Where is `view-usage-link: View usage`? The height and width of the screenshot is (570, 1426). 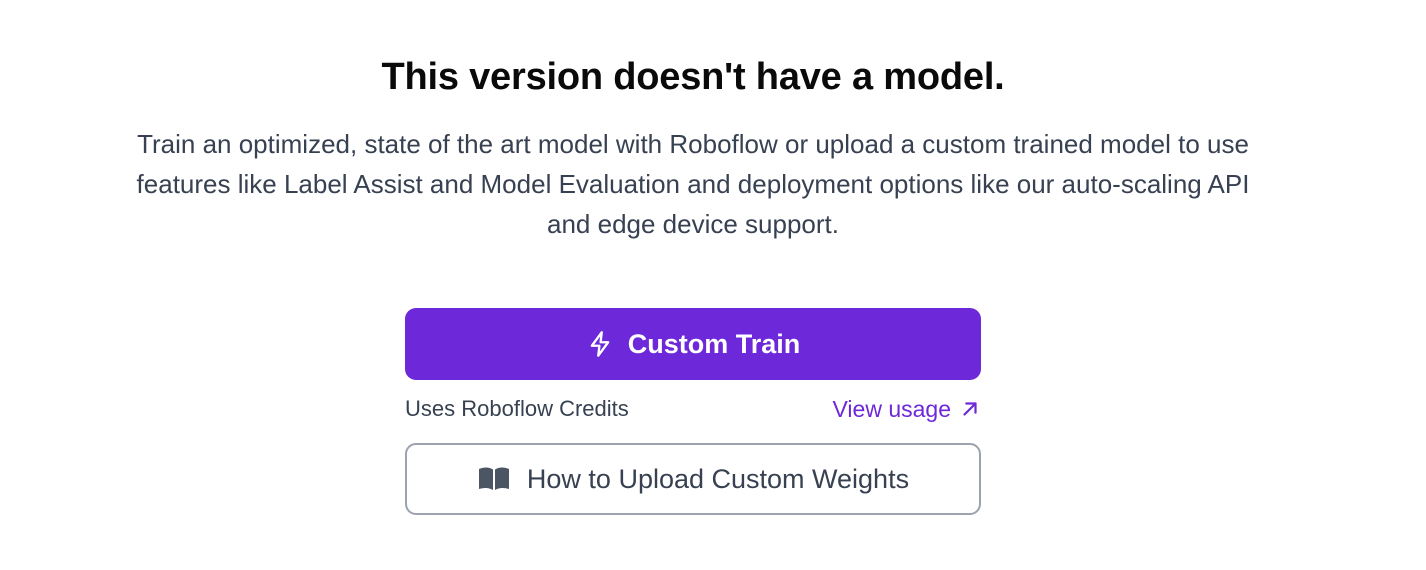 view-usage-link: View usage is located at coordinates (907, 409).